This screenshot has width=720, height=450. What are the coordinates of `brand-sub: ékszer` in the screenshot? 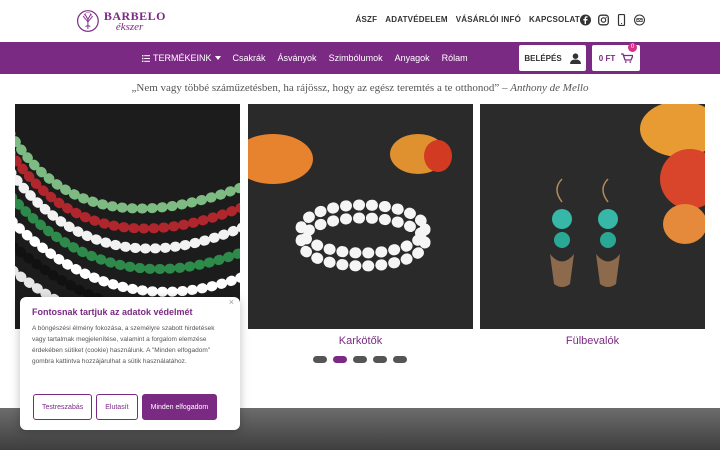 It's located at (129, 26).